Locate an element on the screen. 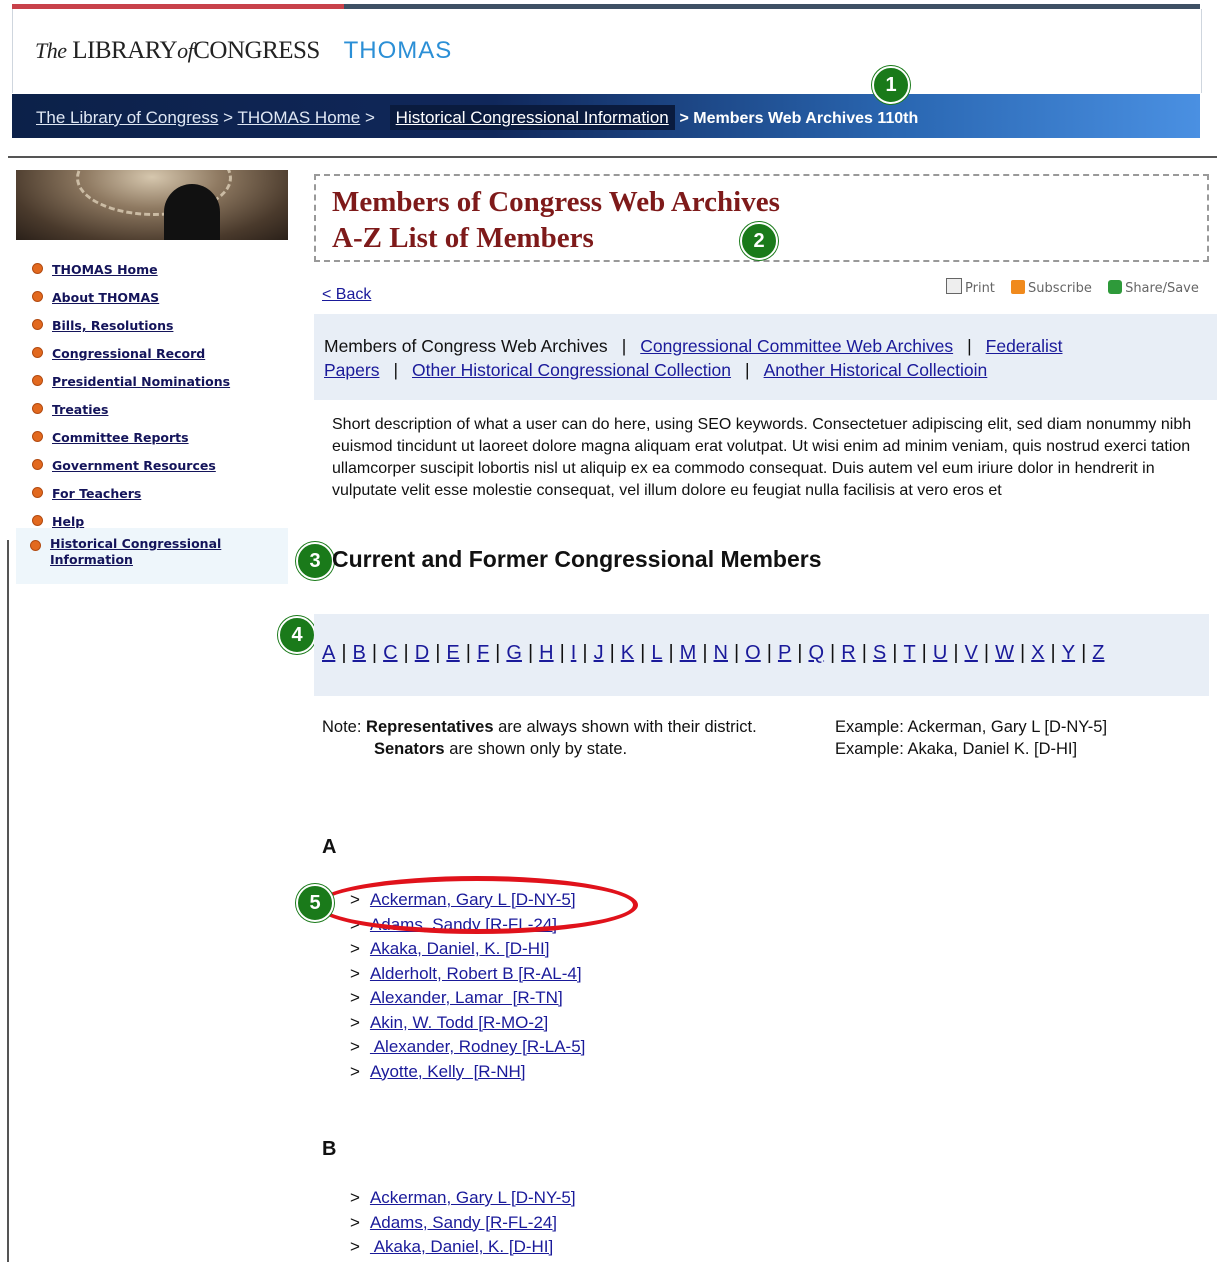  note-example-rep: Example: Ackerman, Gary L [D-NY-5] is located at coordinates (971, 727).